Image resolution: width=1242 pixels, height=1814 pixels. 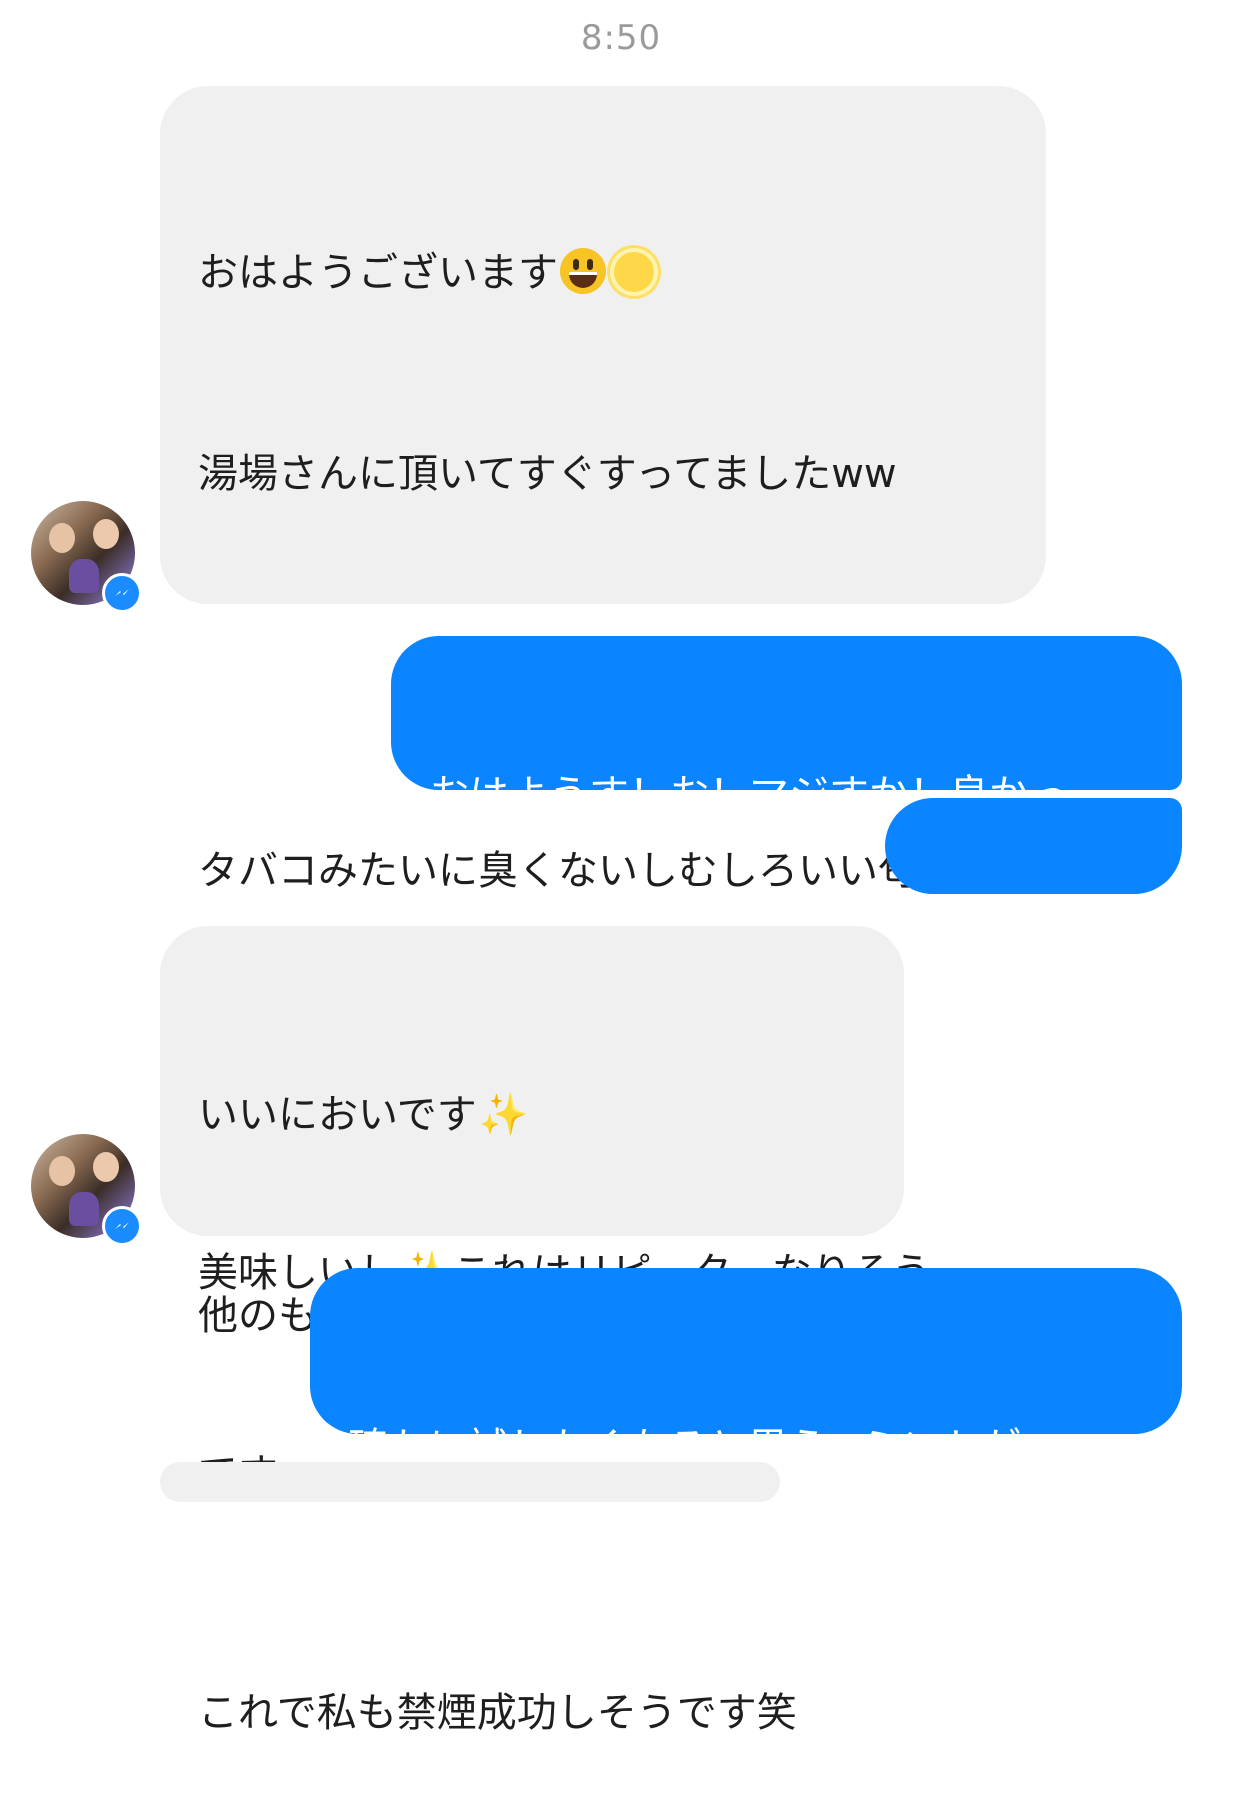 I want to click on sparkles-icon: ✨, so click(x=503, y=1115).